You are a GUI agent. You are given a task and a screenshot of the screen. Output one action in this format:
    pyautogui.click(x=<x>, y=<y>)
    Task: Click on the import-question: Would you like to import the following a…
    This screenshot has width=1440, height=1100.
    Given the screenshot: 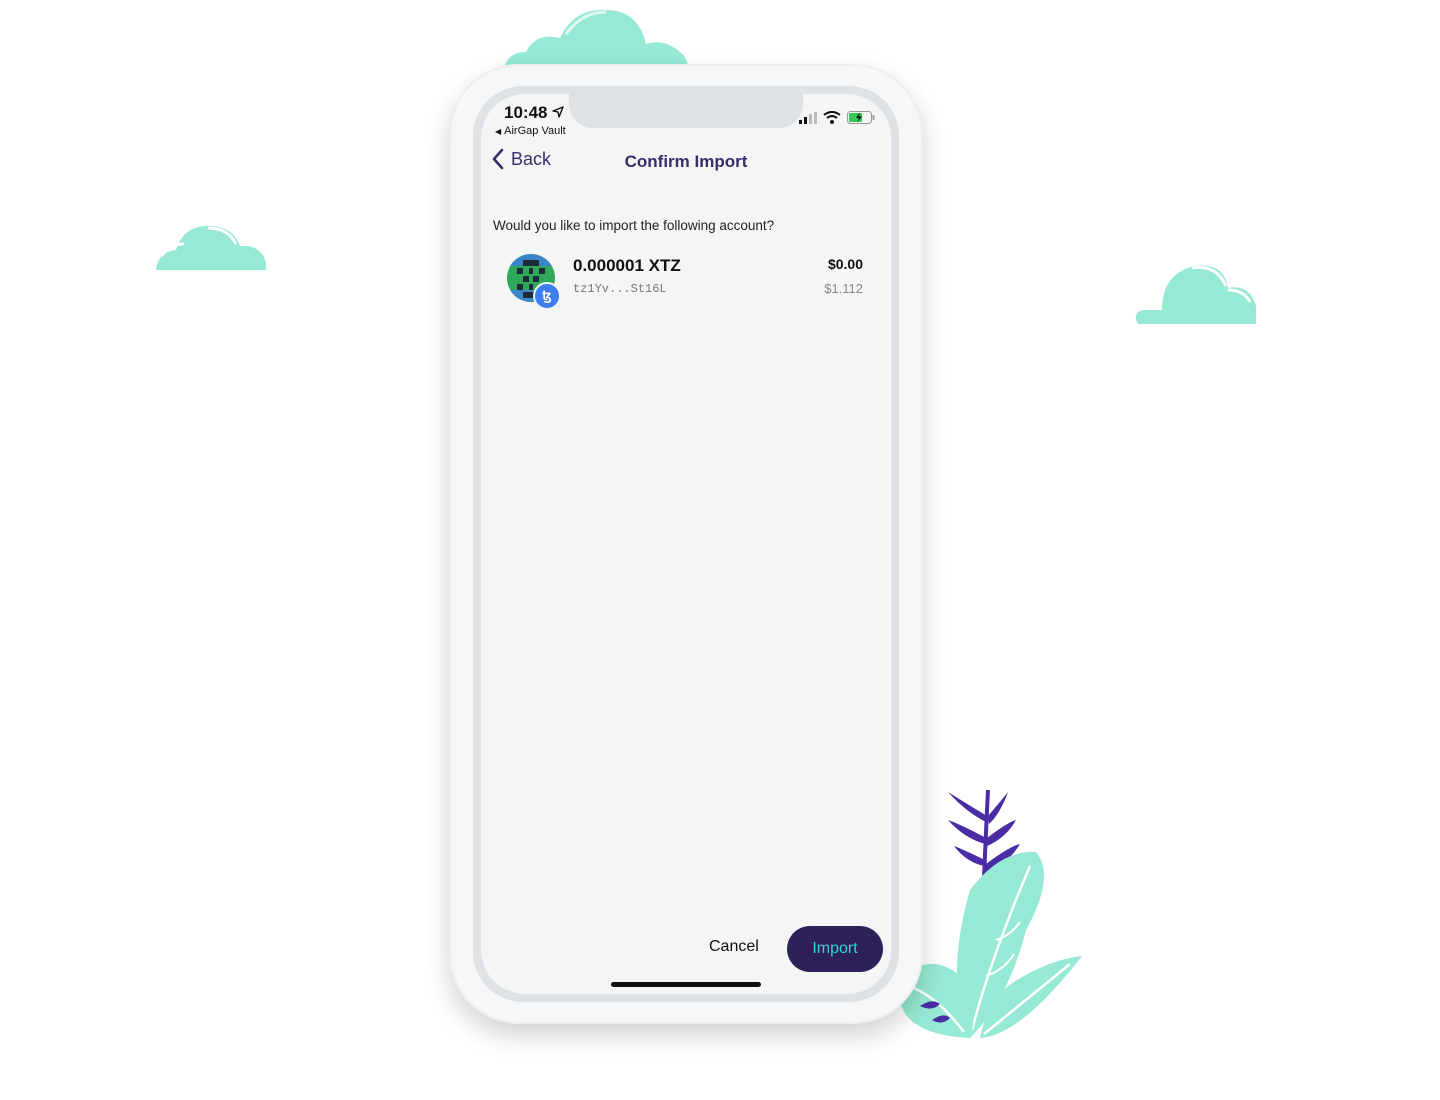 What is the action you would take?
    pyautogui.click(x=634, y=225)
    